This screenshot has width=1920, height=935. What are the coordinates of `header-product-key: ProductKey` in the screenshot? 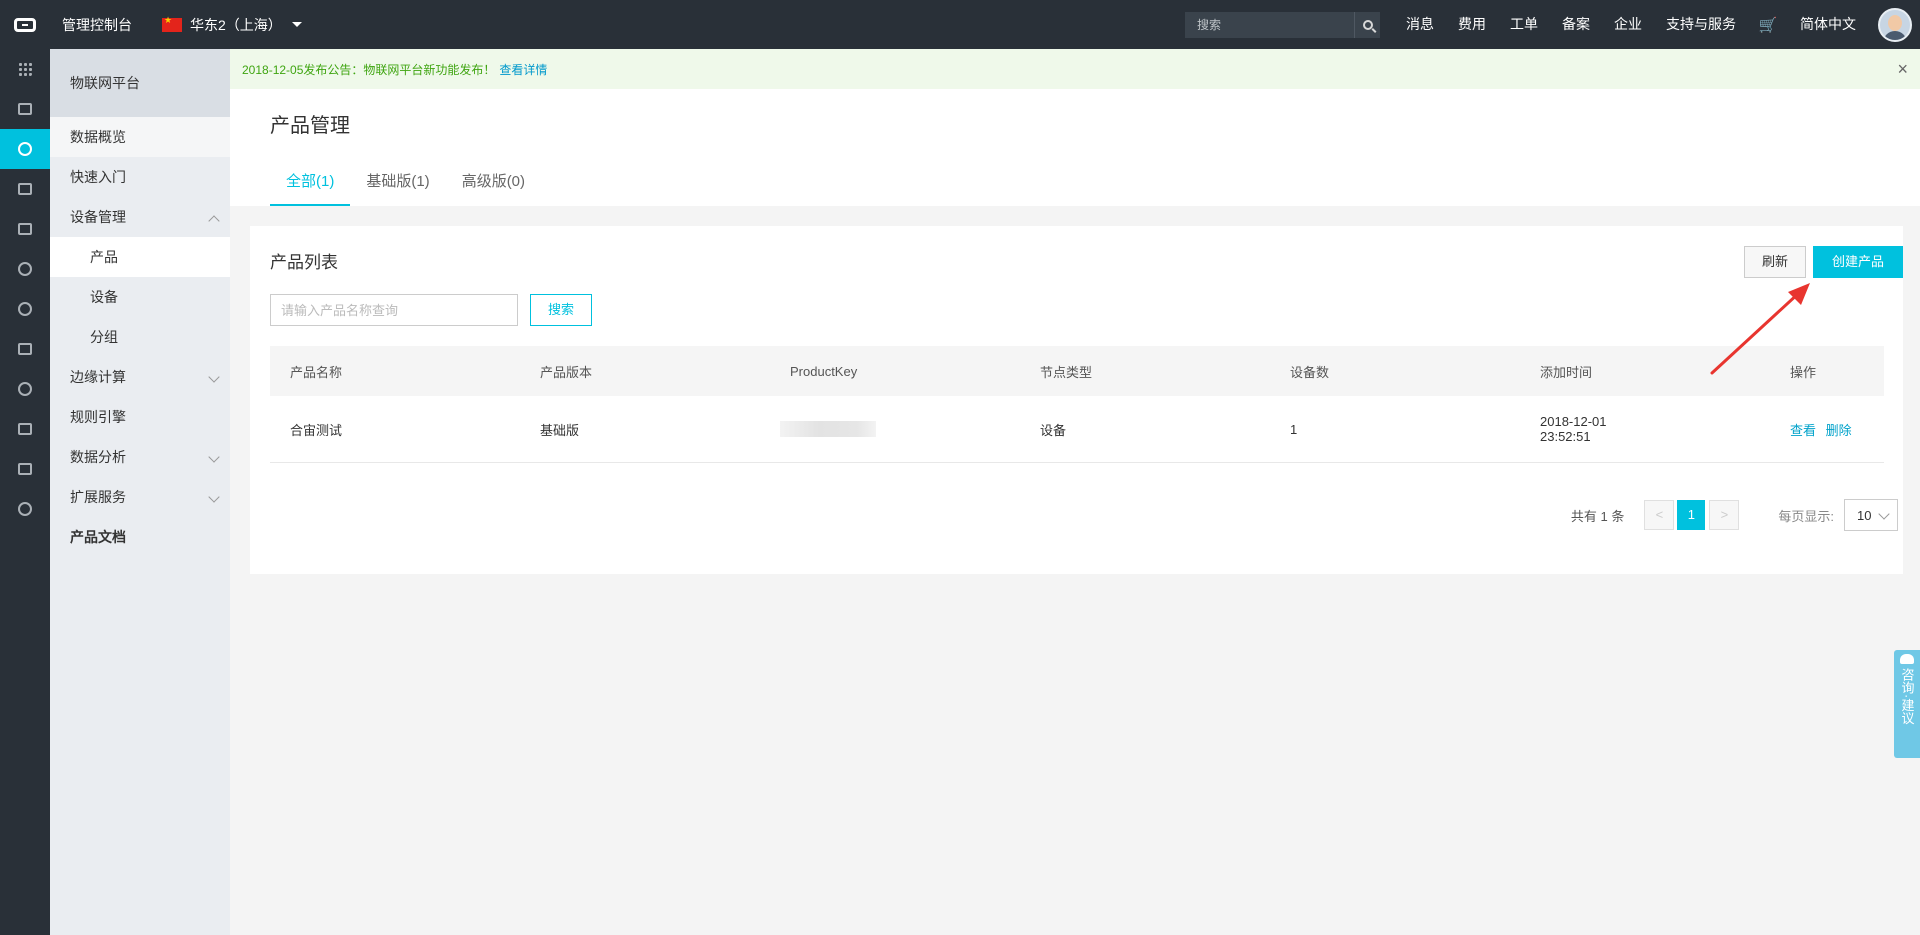 It's located at (824, 371).